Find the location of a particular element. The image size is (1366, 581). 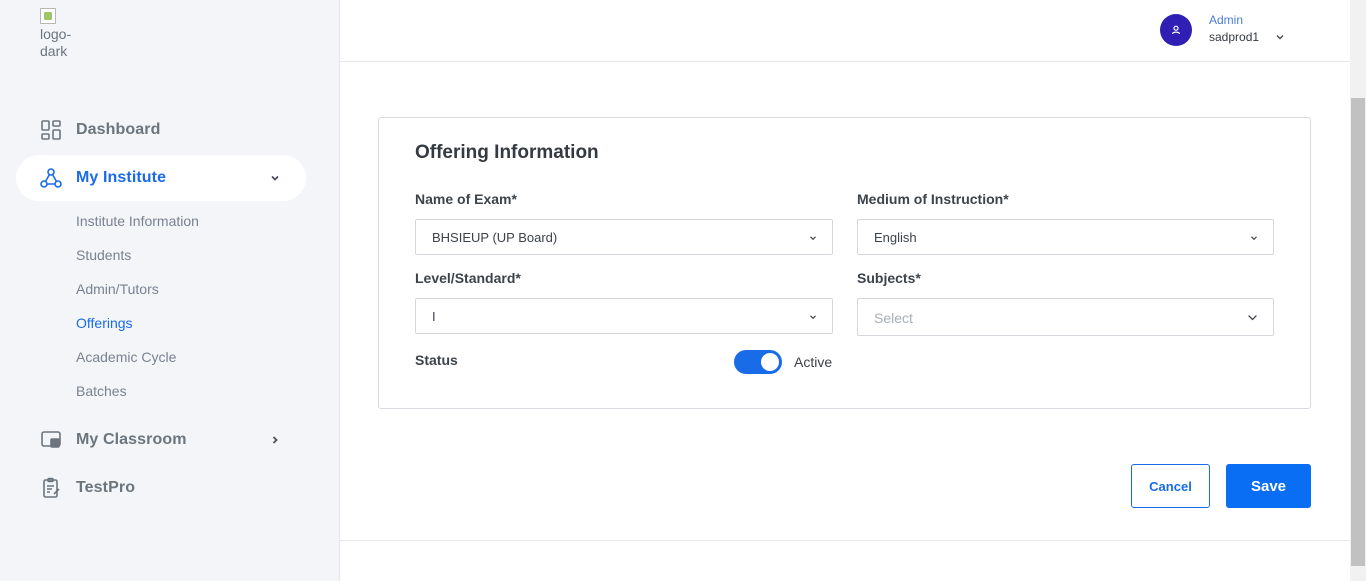

scrollbar-thumb is located at coordinates (1358, 332).